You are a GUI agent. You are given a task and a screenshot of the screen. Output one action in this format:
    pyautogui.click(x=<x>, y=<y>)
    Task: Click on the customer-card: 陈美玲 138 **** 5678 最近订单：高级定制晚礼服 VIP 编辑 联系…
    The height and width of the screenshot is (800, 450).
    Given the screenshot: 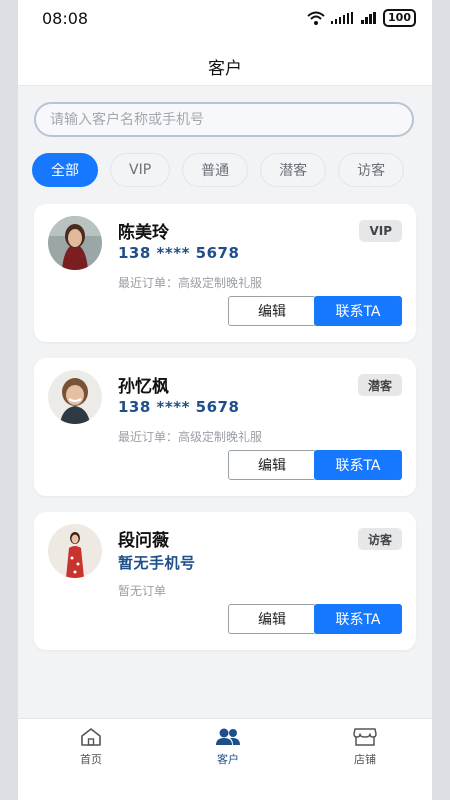 What is the action you would take?
    pyautogui.click(x=225, y=273)
    